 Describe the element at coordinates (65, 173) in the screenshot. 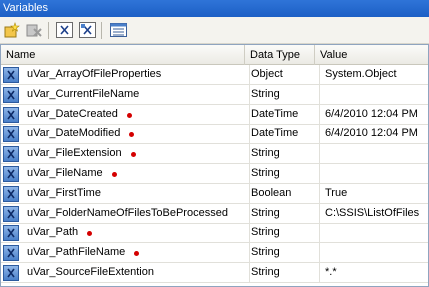

I see `variable-name: uVar_FileName` at that location.